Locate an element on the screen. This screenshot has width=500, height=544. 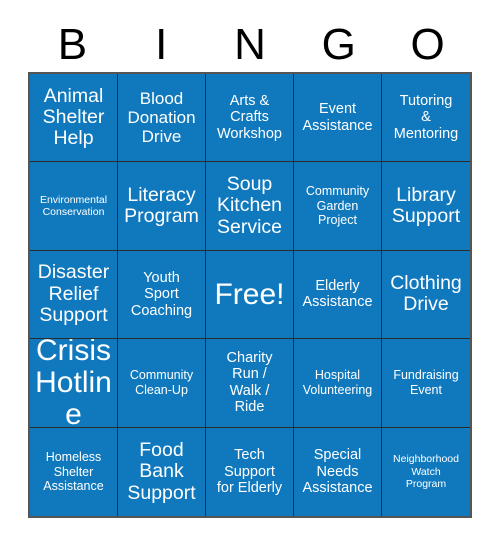
bingo-header-letter-n: N is located at coordinates (250, 44).